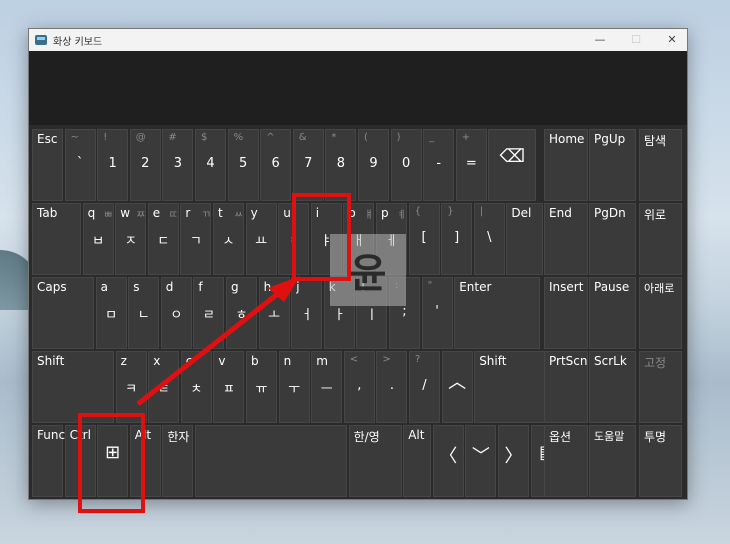 The width and height of the screenshot is (730, 544). What do you see at coordinates (218, 341) in the screenshot?
I see `annotation-arrow` at bounding box center [218, 341].